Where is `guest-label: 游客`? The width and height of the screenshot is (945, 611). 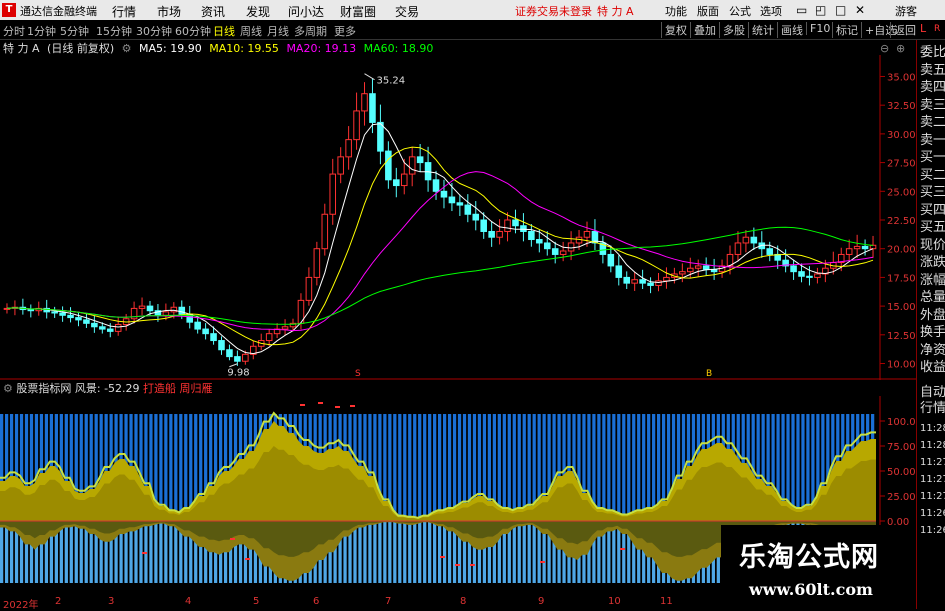 guest-label: 游客 is located at coordinates (906, 11).